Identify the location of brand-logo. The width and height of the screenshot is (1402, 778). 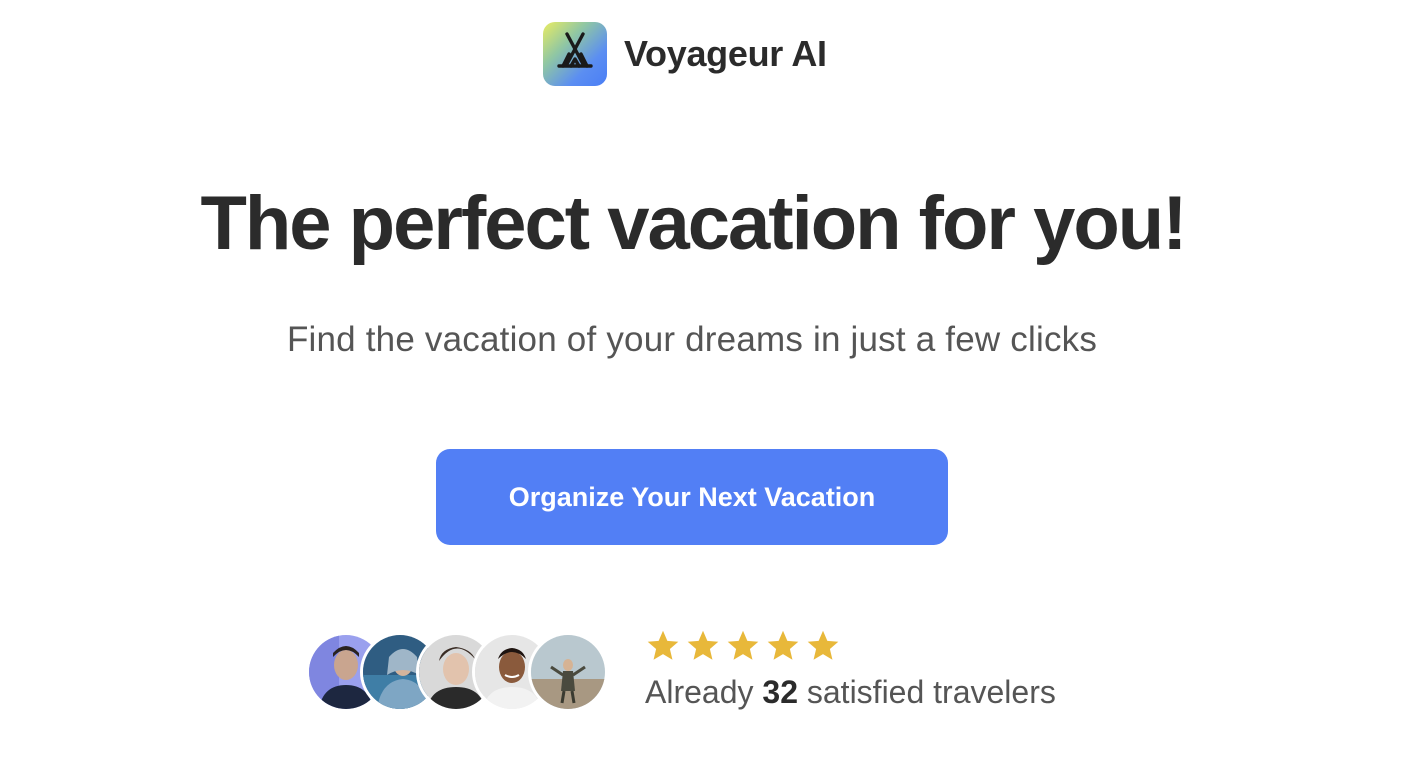
(575, 54).